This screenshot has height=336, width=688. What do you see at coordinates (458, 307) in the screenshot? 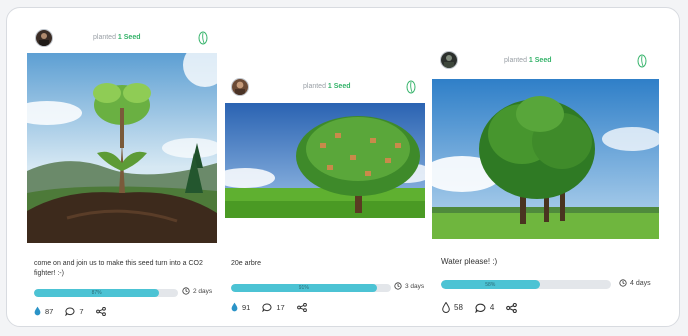
I see `water-count: 58` at bounding box center [458, 307].